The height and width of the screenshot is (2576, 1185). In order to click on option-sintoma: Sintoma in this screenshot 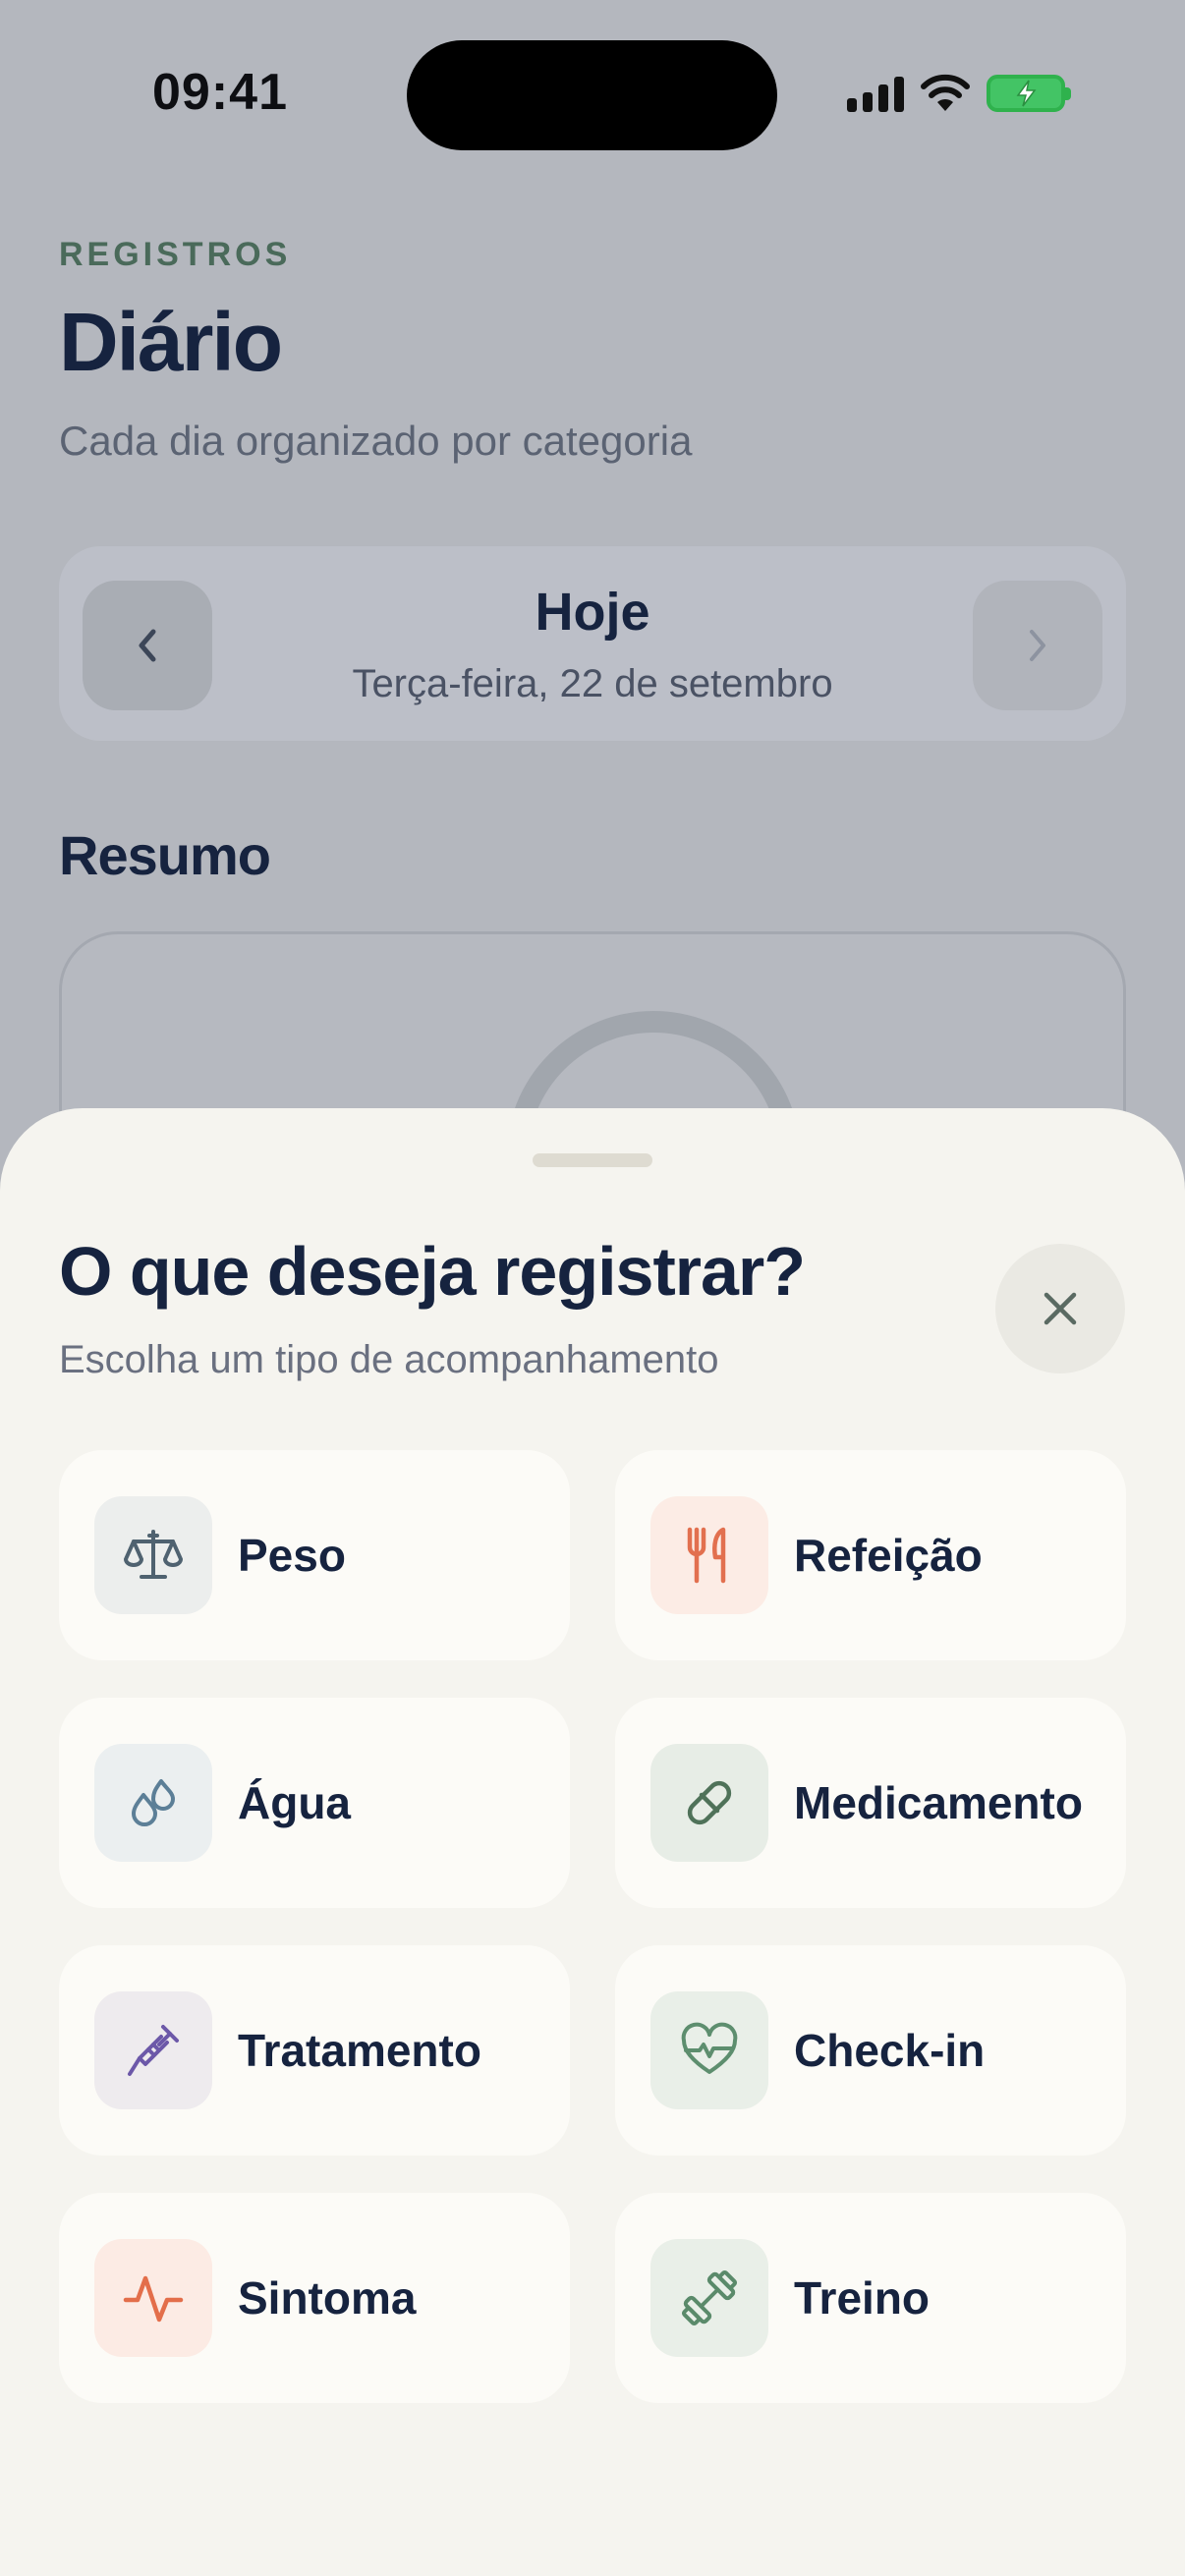, I will do `click(315, 2298)`.